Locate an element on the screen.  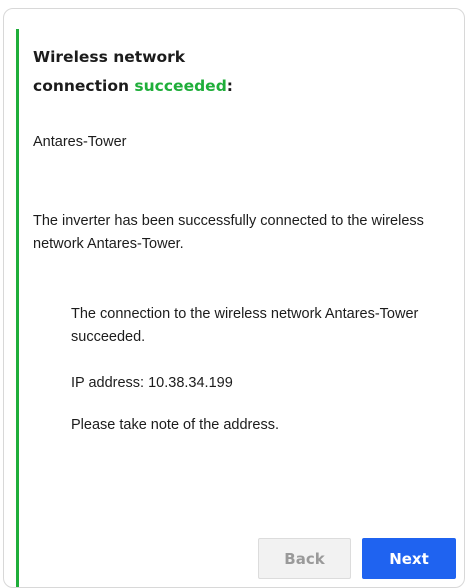
back-button: Back is located at coordinates (304, 558).